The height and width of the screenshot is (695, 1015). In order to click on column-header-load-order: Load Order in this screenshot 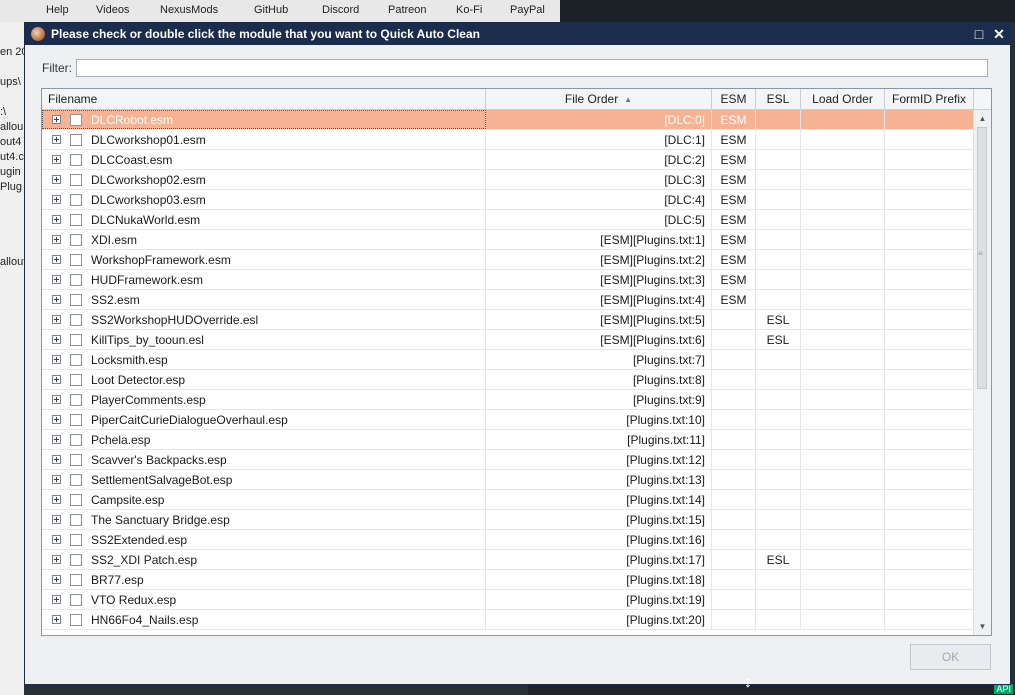, I will do `click(843, 99)`.